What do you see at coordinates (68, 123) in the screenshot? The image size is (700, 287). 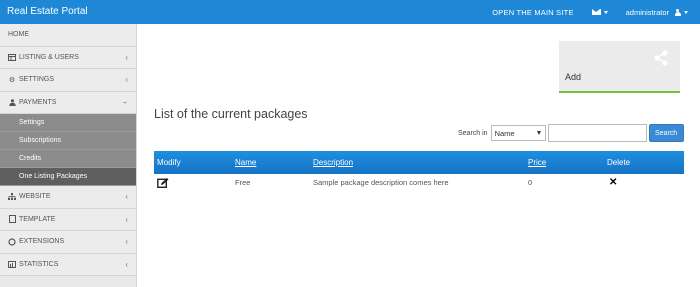 I see `sidebar-subitem-settings: Settings` at bounding box center [68, 123].